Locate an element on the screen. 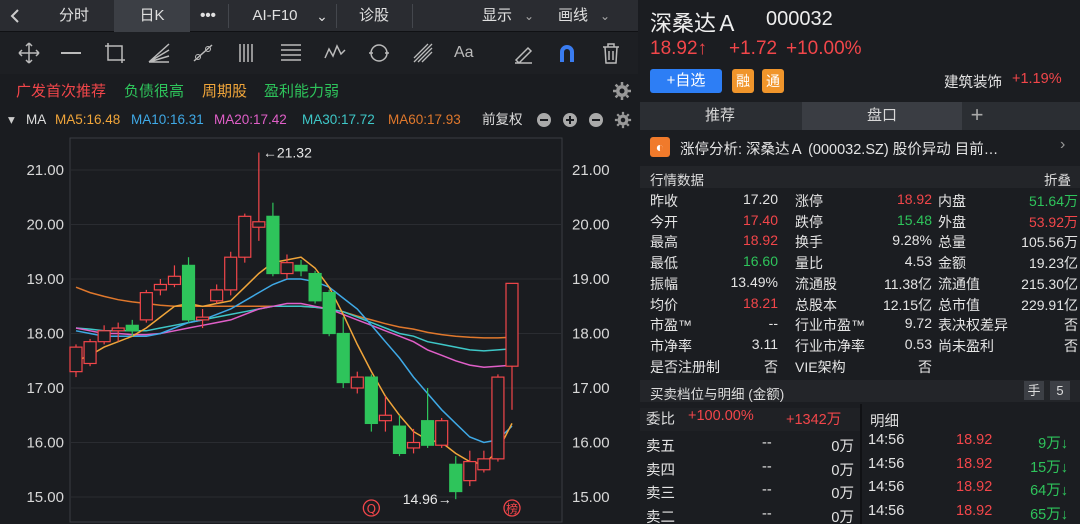 The image size is (1080, 524). vertical-lines-icon is located at coordinates (247, 53).